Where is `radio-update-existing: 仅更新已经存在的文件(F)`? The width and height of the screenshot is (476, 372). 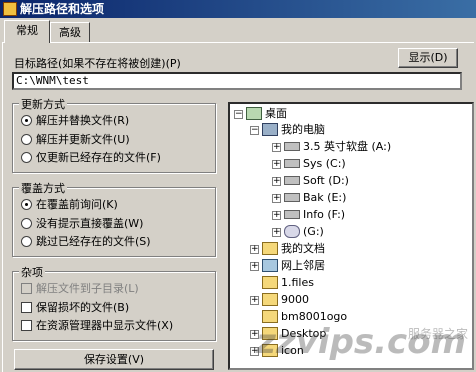 radio-update-existing: 仅更新已经存在的文件(F) is located at coordinates (91, 158).